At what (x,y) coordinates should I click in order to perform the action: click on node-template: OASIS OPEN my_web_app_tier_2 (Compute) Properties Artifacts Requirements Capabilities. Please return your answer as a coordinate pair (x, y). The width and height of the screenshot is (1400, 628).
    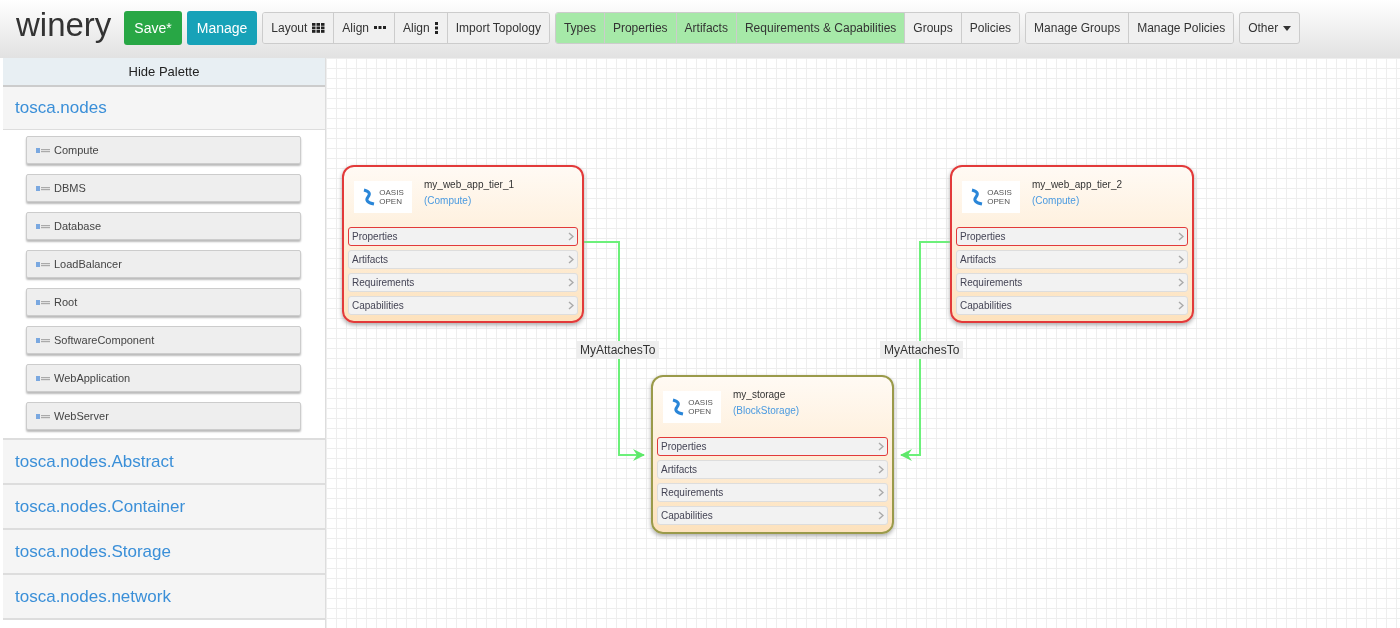
    Looking at the image, I should click on (1072, 244).